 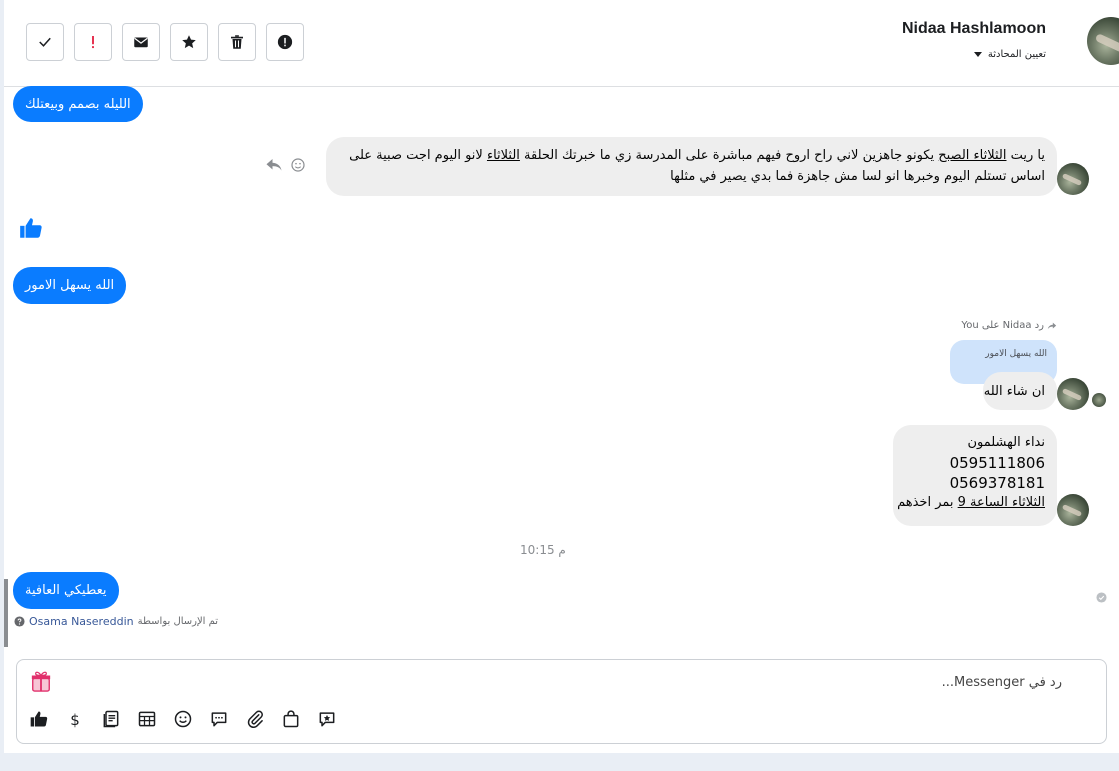 I want to click on message-text: الله يسهل الامور, so click(x=70, y=285).